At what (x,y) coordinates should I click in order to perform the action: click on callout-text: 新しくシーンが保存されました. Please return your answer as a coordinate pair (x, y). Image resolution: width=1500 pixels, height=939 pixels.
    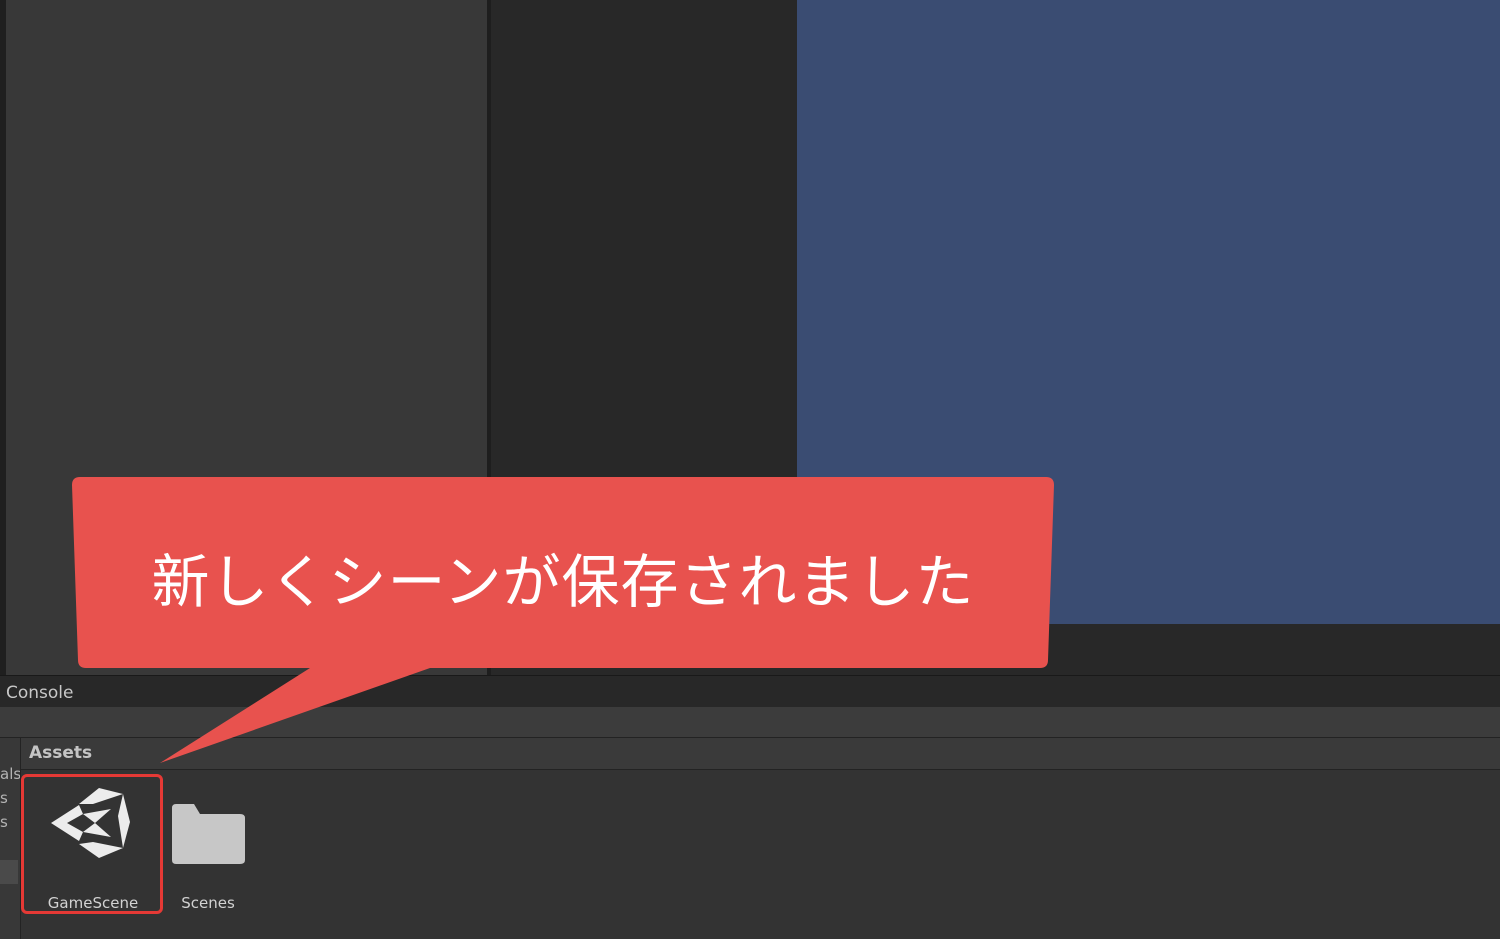
    Looking at the image, I should click on (563, 582).